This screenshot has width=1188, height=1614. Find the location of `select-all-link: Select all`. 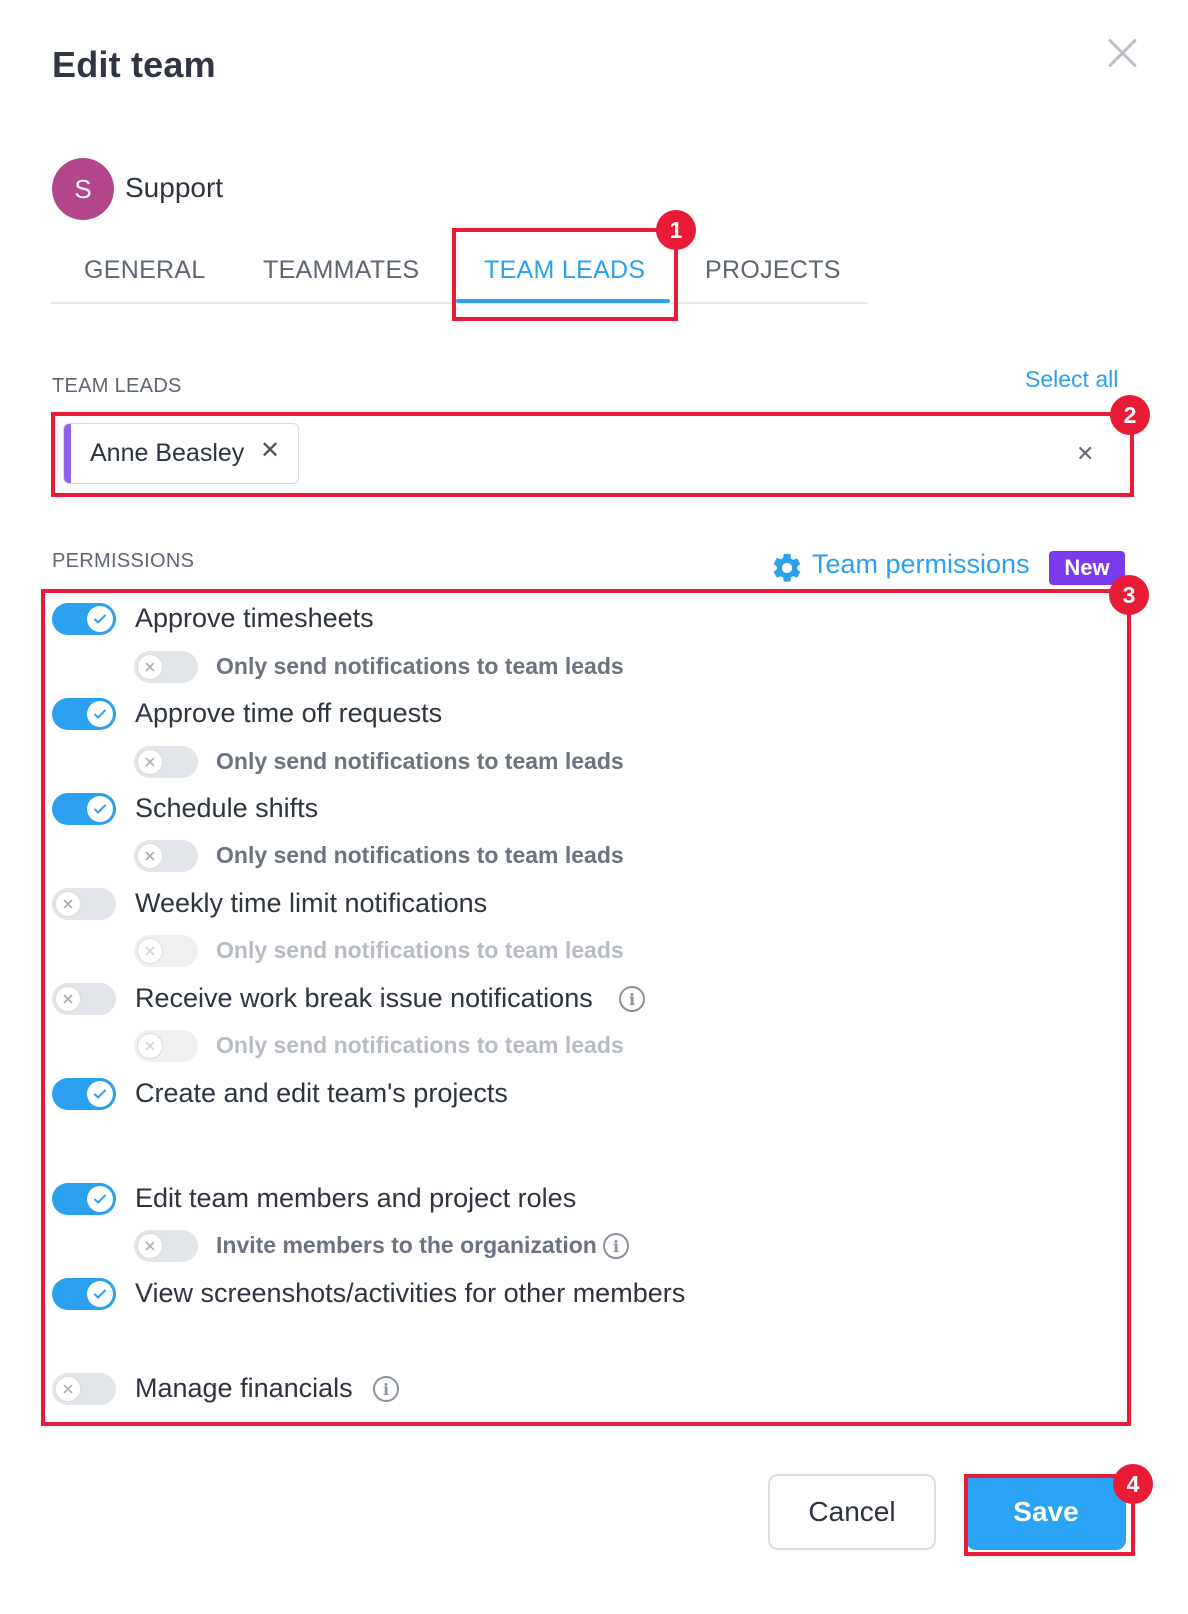

select-all-link: Select all is located at coordinates (1071, 379).